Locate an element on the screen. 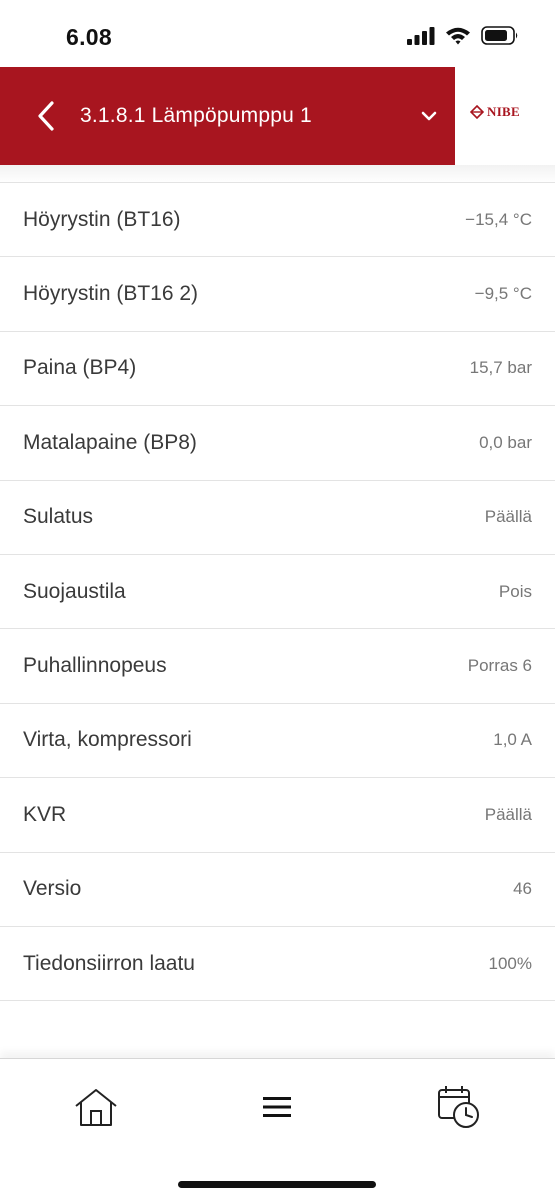 The width and height of the screenshot is (555, 1200). menu-icon is located at coordinates (277, 1107).